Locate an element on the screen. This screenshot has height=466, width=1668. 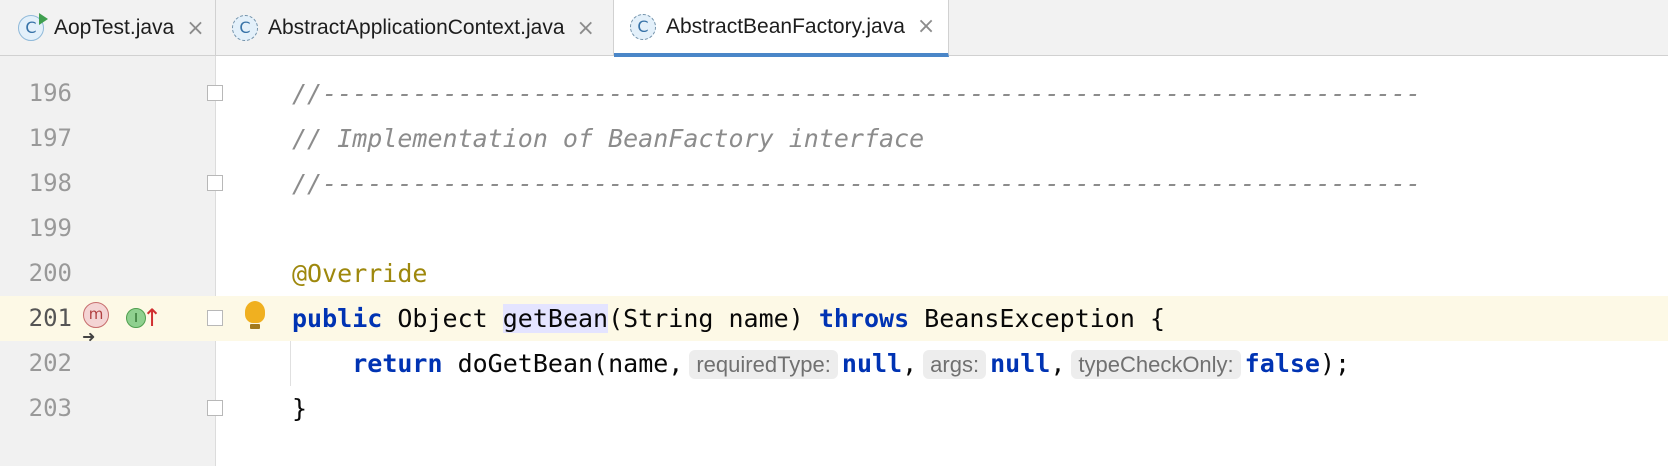
line-number: 202 is located at coordinates (50, 363).